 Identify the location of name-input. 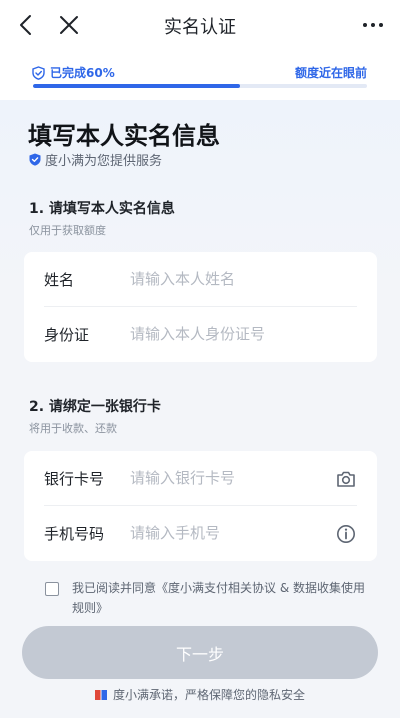
(230, 279).